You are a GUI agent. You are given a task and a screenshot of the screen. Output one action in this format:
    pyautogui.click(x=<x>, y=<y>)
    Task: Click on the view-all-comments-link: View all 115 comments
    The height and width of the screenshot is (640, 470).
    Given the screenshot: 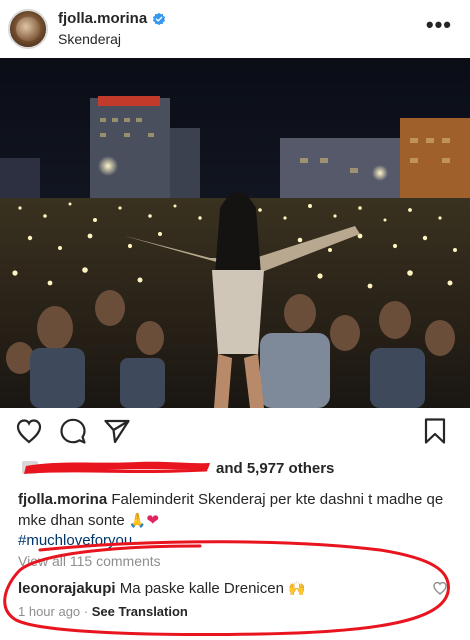 What is the action you would take?
    pyautogui.click(x=89, y=561)
    